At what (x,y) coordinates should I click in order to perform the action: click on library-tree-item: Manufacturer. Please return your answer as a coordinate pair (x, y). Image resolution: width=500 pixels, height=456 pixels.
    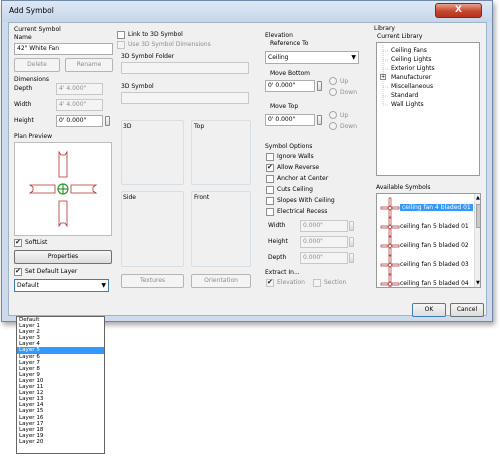
    Looking at the image, I should click on (411, 77).